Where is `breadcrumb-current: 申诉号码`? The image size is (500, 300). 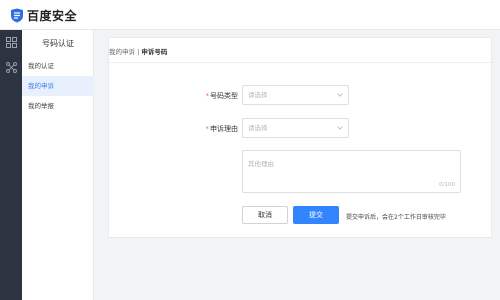 breadcrumb-current: 申诉号码 is located at coordinates (154, 52).